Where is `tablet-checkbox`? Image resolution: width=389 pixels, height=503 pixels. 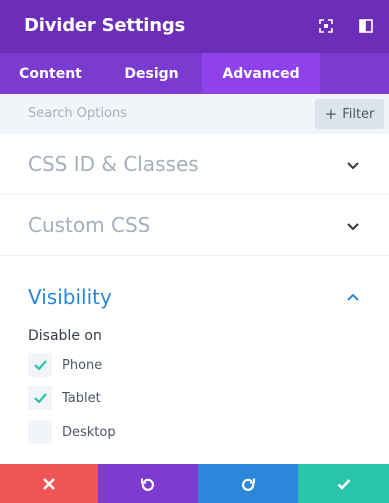
tablet-checkbox is located at coordinates (40, 398).